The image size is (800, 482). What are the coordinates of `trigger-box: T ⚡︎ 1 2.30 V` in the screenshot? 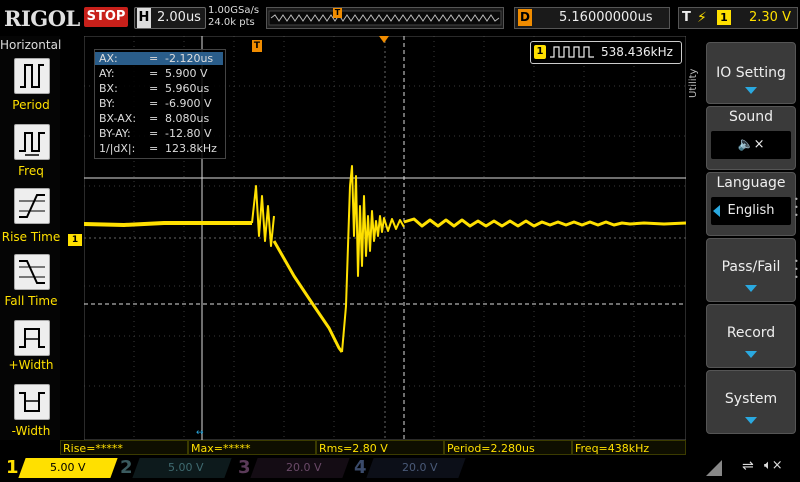 It's located at (738, 18).